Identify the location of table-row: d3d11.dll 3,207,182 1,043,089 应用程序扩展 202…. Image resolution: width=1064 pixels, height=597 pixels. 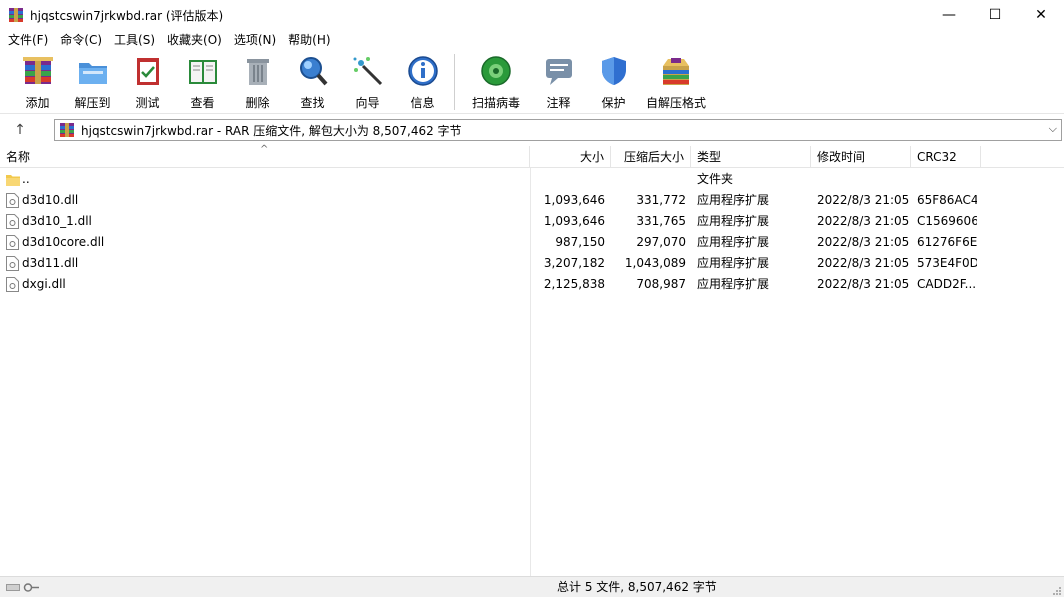
(532, 263).